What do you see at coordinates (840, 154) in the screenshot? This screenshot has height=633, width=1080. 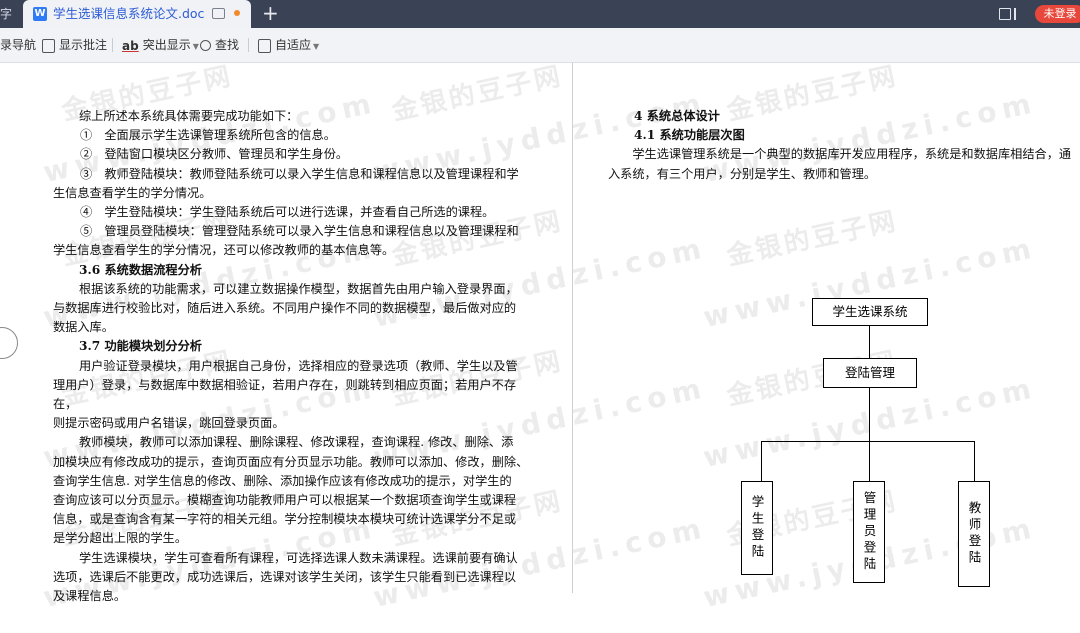 I see `paragraph-line: 学生选课管理系统是一个典型的数据库开发应用程序，系统是和数据库相结合，通` at bounding box center [840, 154].